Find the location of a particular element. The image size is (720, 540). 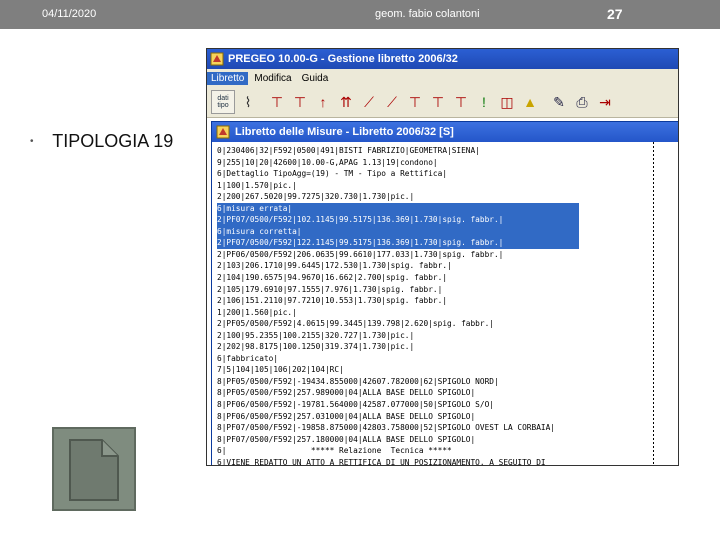

menu-guida: Guida is located at coordinates (315, 78).